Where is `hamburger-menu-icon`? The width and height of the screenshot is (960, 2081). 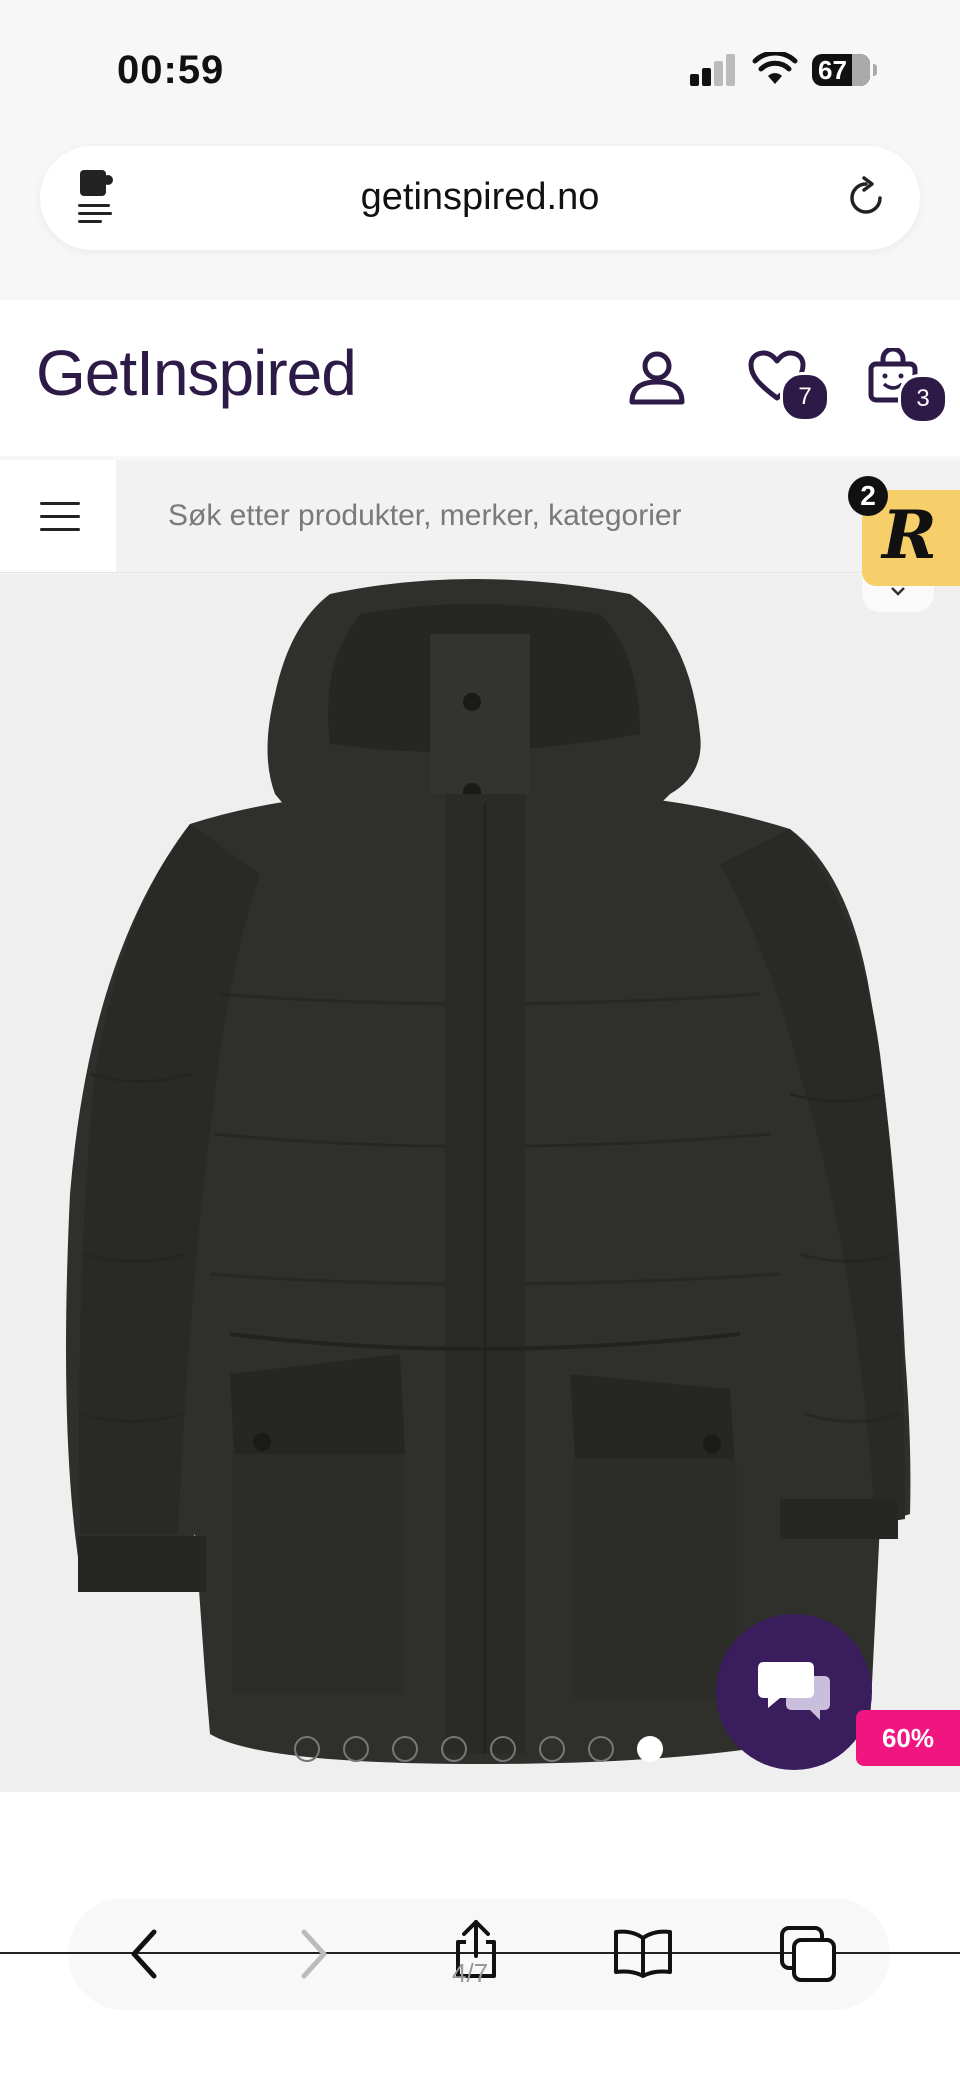 hamburger-menu-icon is located at coordinates (58, 516).